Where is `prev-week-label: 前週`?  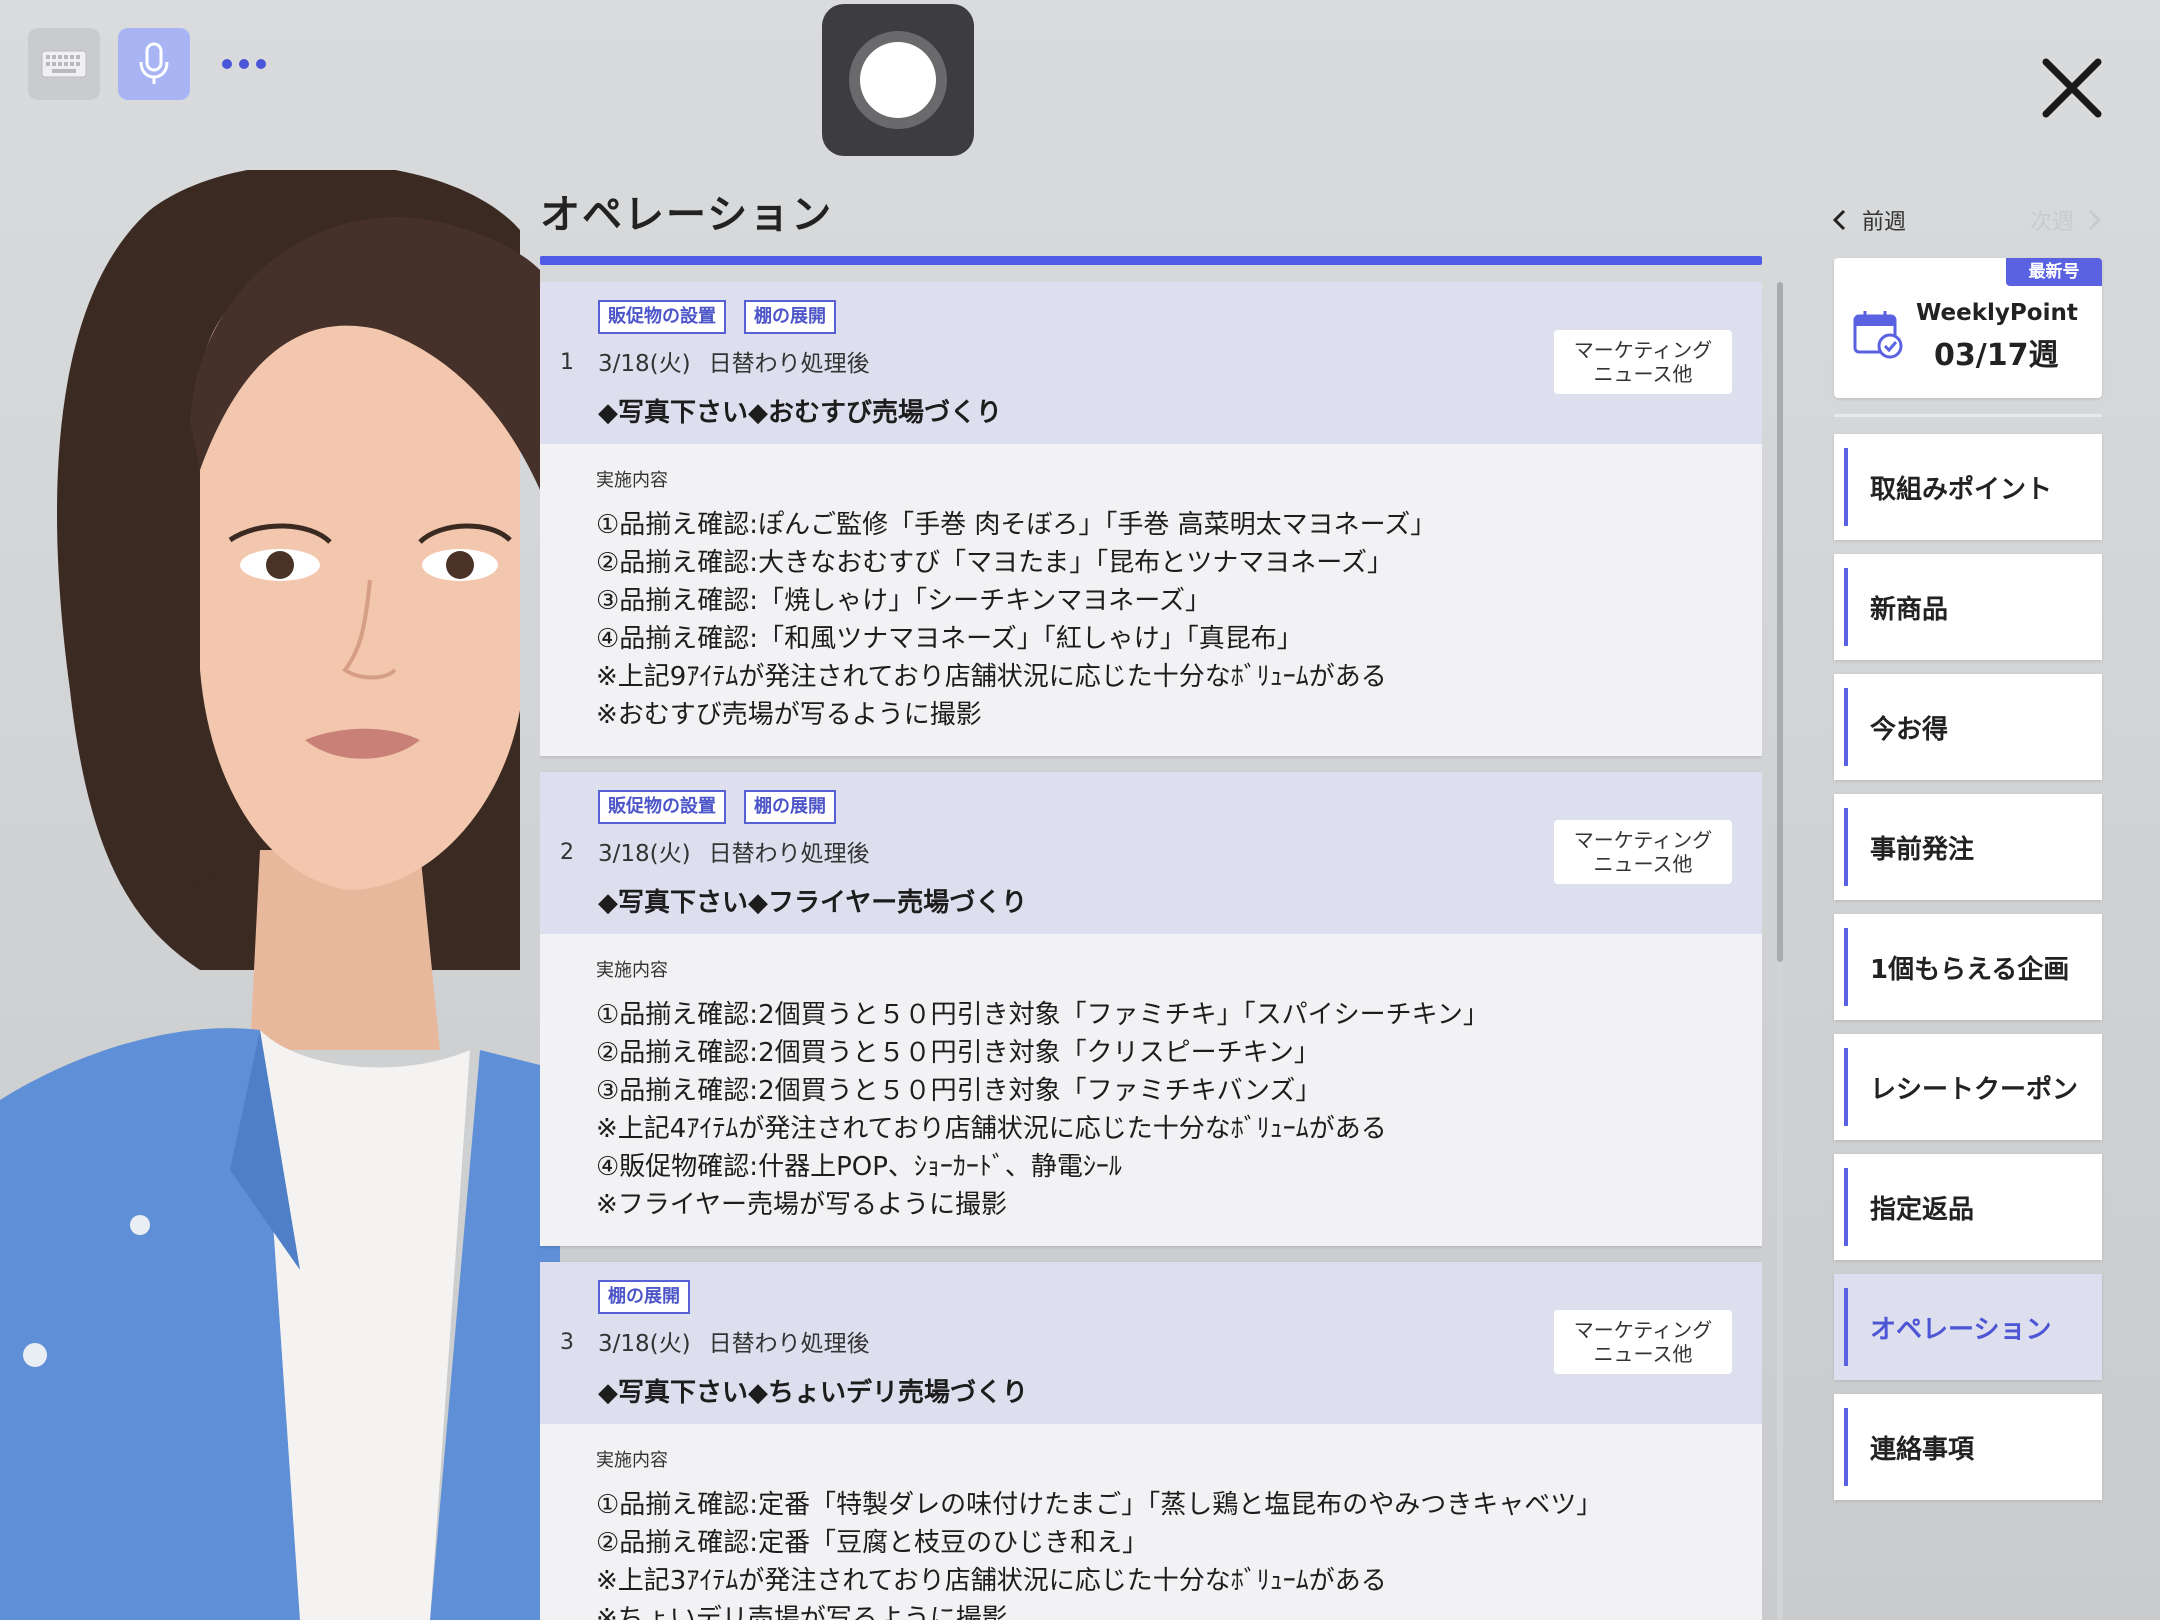
prev-week-label: 前週 is located at coordinates (1884, 222).